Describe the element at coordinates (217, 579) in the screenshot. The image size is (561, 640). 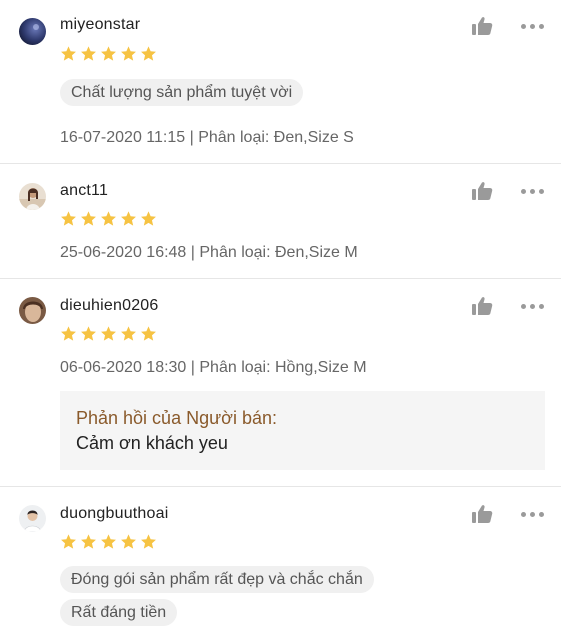
I see `review-tag: Đóng gói sản phẩm rất đẹp và chắc chắn` at that location.